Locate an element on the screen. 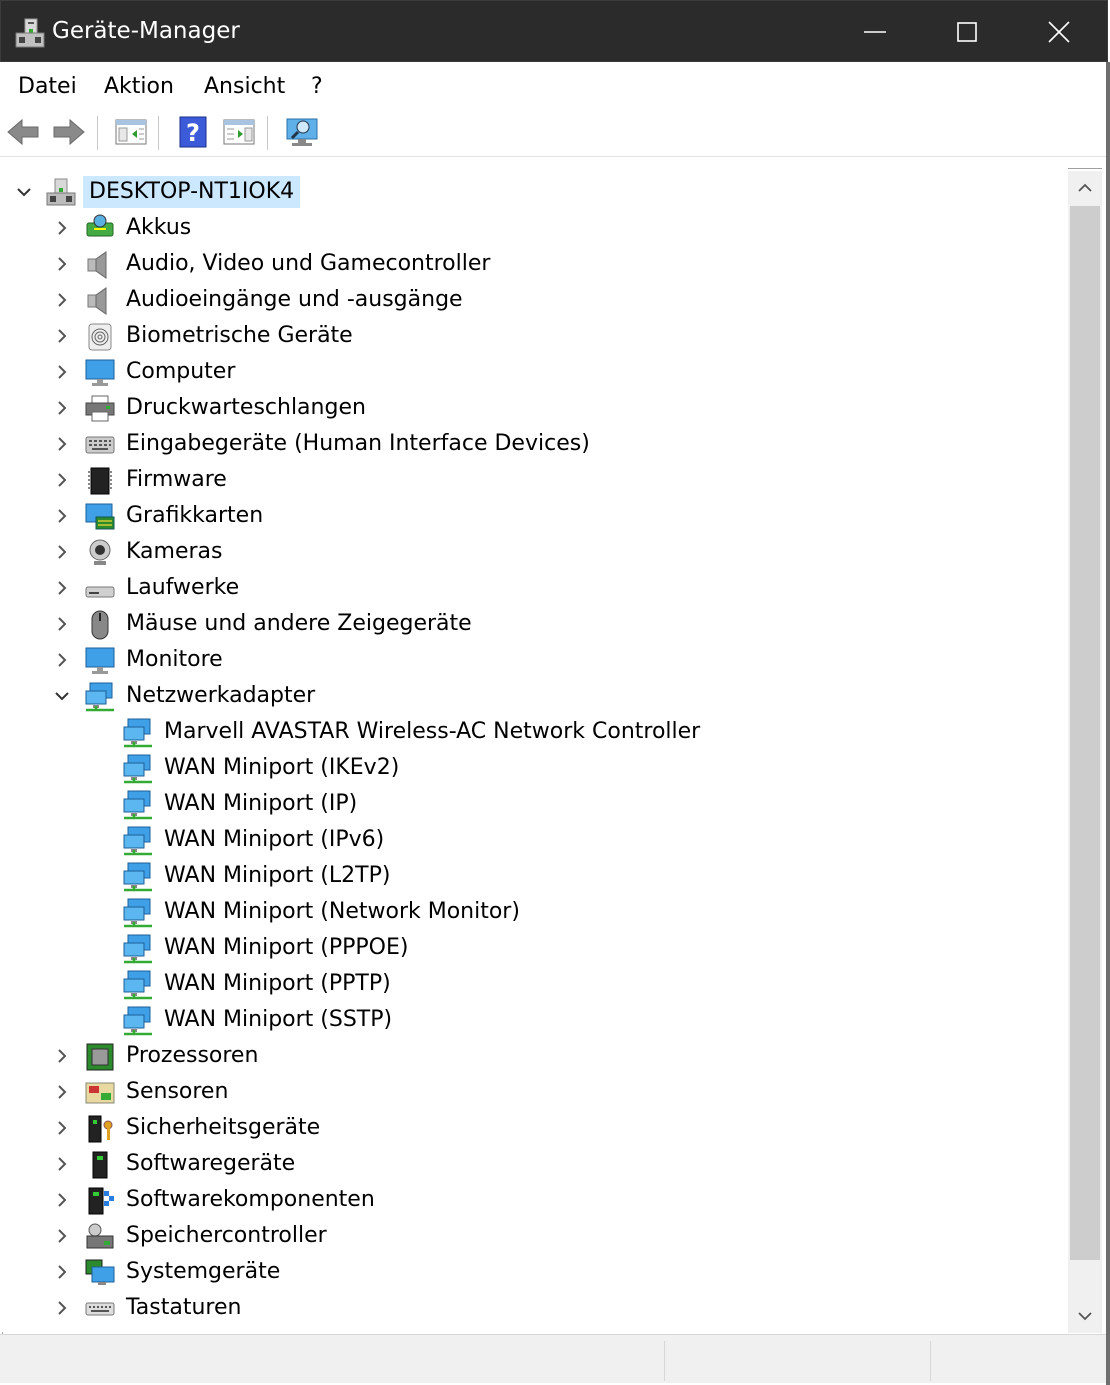 The image size is (1110, 1385). tree-device-item: WAN Miniport (PPPOE) is located at coordinates (534, 948).